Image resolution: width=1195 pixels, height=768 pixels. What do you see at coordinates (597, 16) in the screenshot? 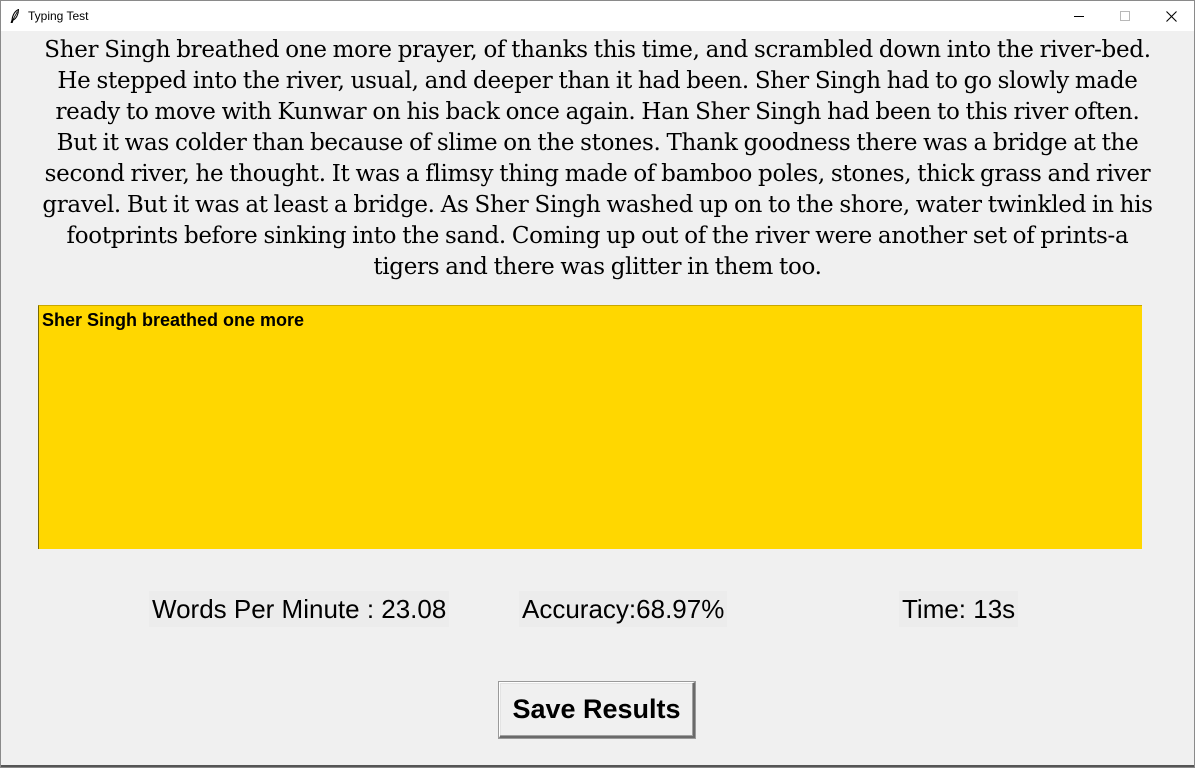
I see `title-bar: Typing Test` at bounding box center [597, 16].